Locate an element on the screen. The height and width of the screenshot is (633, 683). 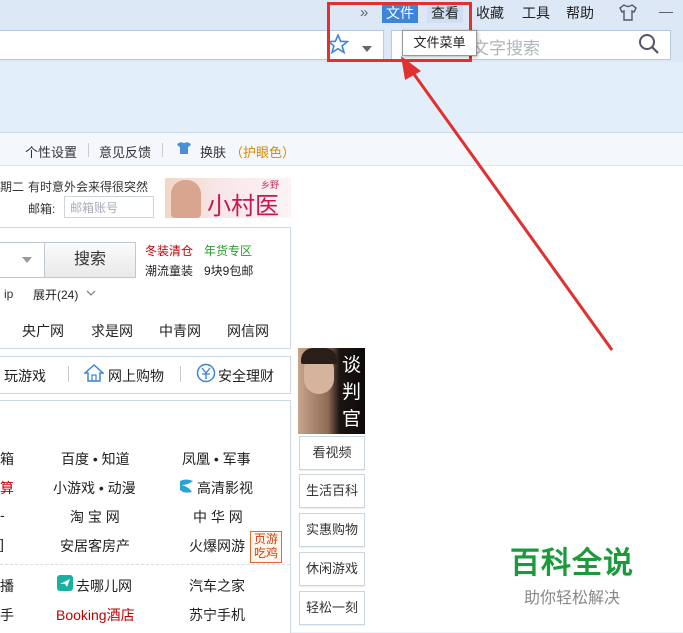
watermark-subtitle: 助你轻松解决 is located at coordinates (571, 598).